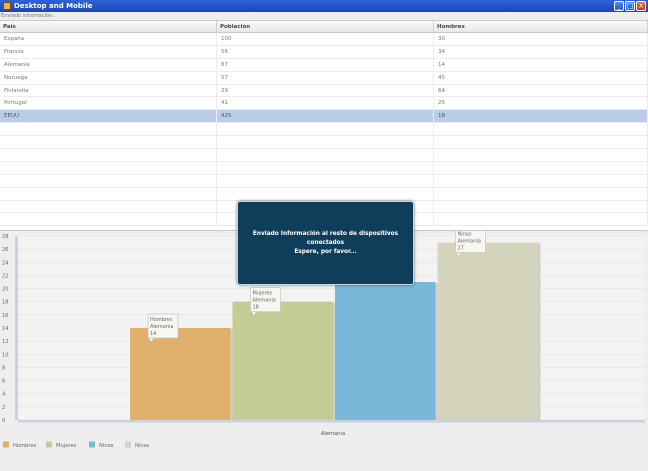 The width and height of the screenshot is (648, 471). Describe the element at coordinates (5, 290) in the screenshot. I see `y-tick-label: 20` at that location.